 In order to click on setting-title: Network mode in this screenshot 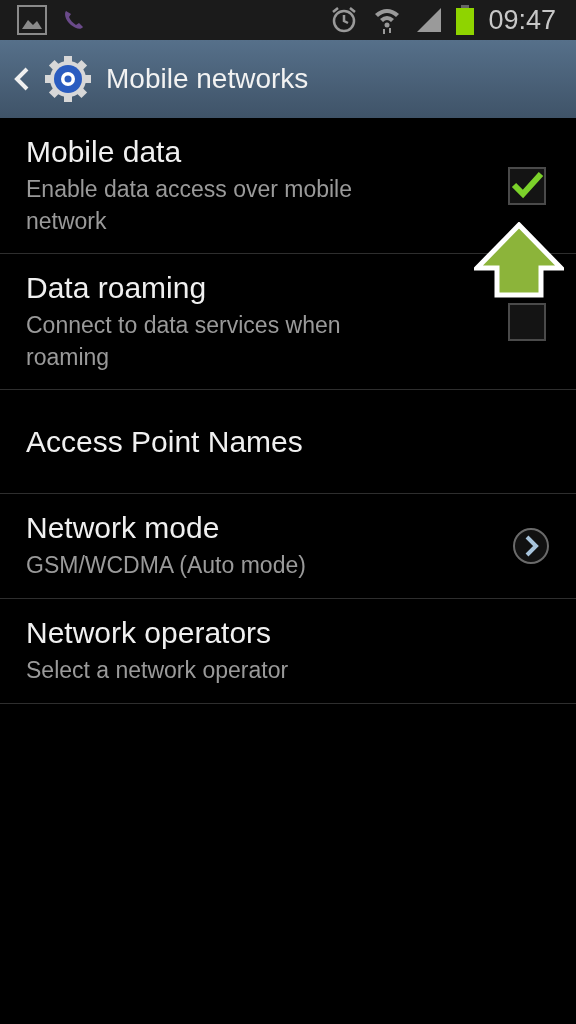, I will do `click(123, 528)`.